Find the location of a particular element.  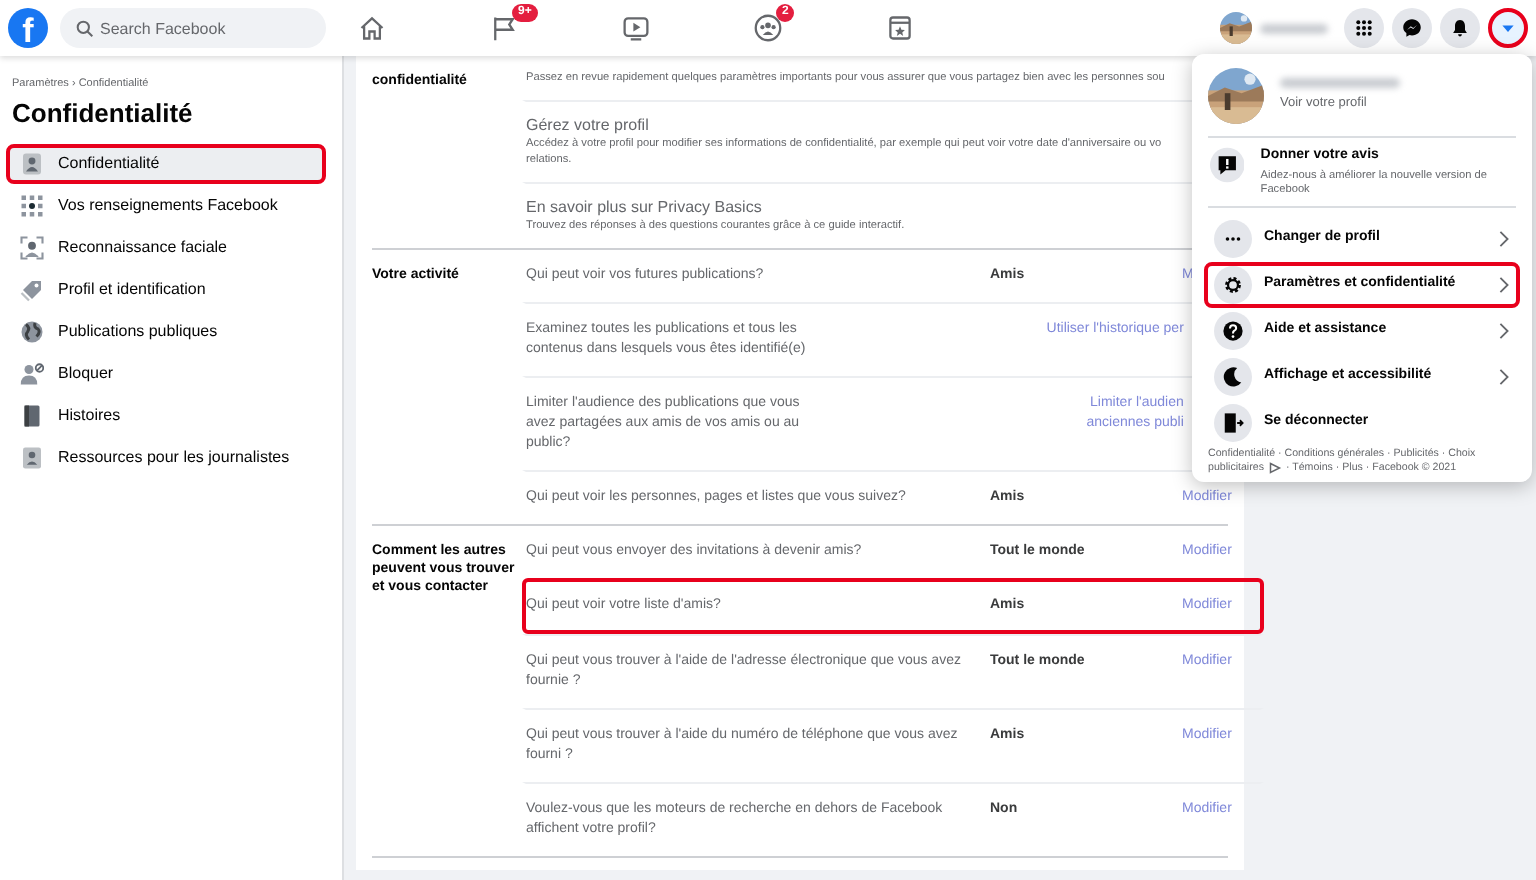

messenger-button is located at coordinates (1412, 28).